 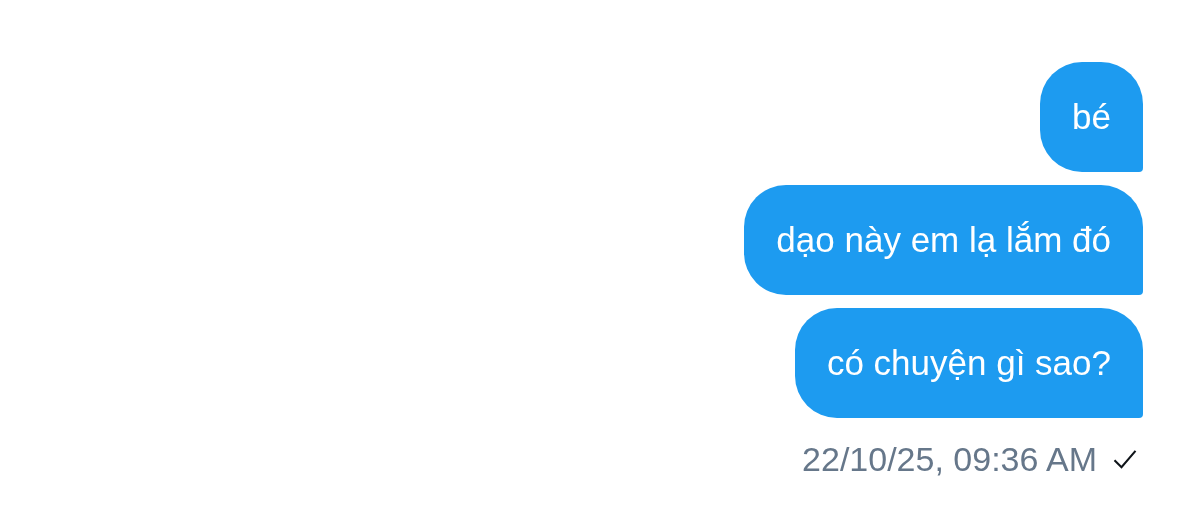 What do you see at coordinates (1091, 117) in the screenshot?
I see `message-bubble: bé` at bounding box center [1091, 117].